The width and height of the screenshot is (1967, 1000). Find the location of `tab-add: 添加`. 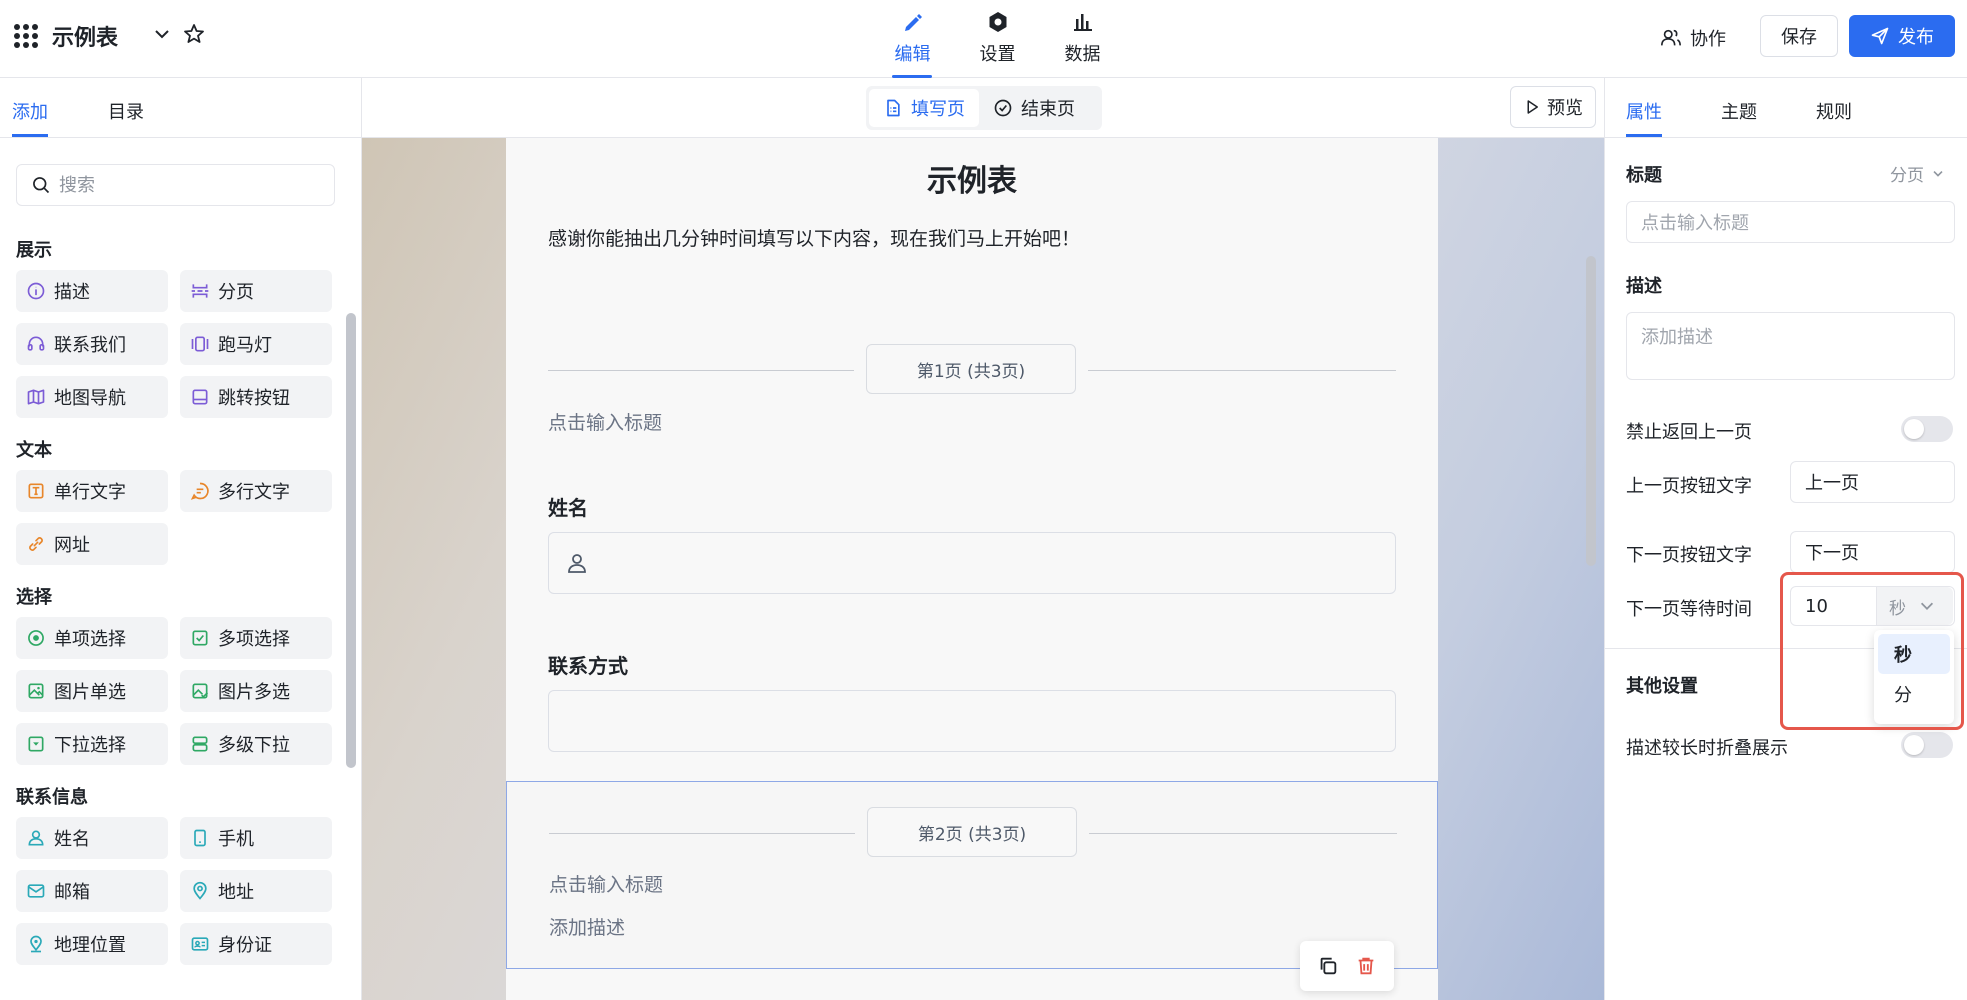

tab-add: 添加 is located at coordinates (30, 107).